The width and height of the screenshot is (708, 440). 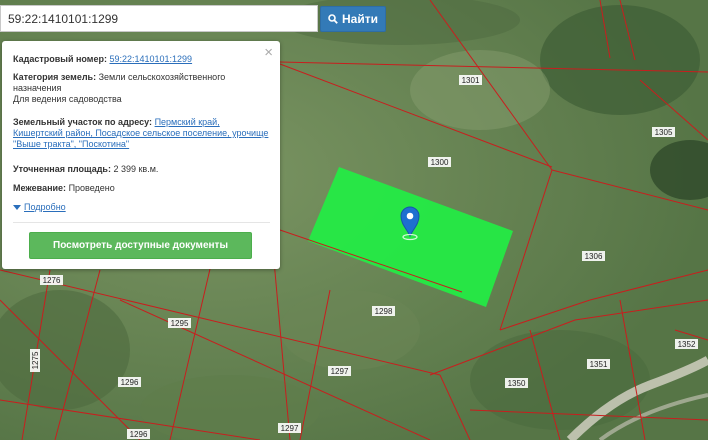 I want to click on area-value: 2 399 кв.м., so click(x=136, y=169).